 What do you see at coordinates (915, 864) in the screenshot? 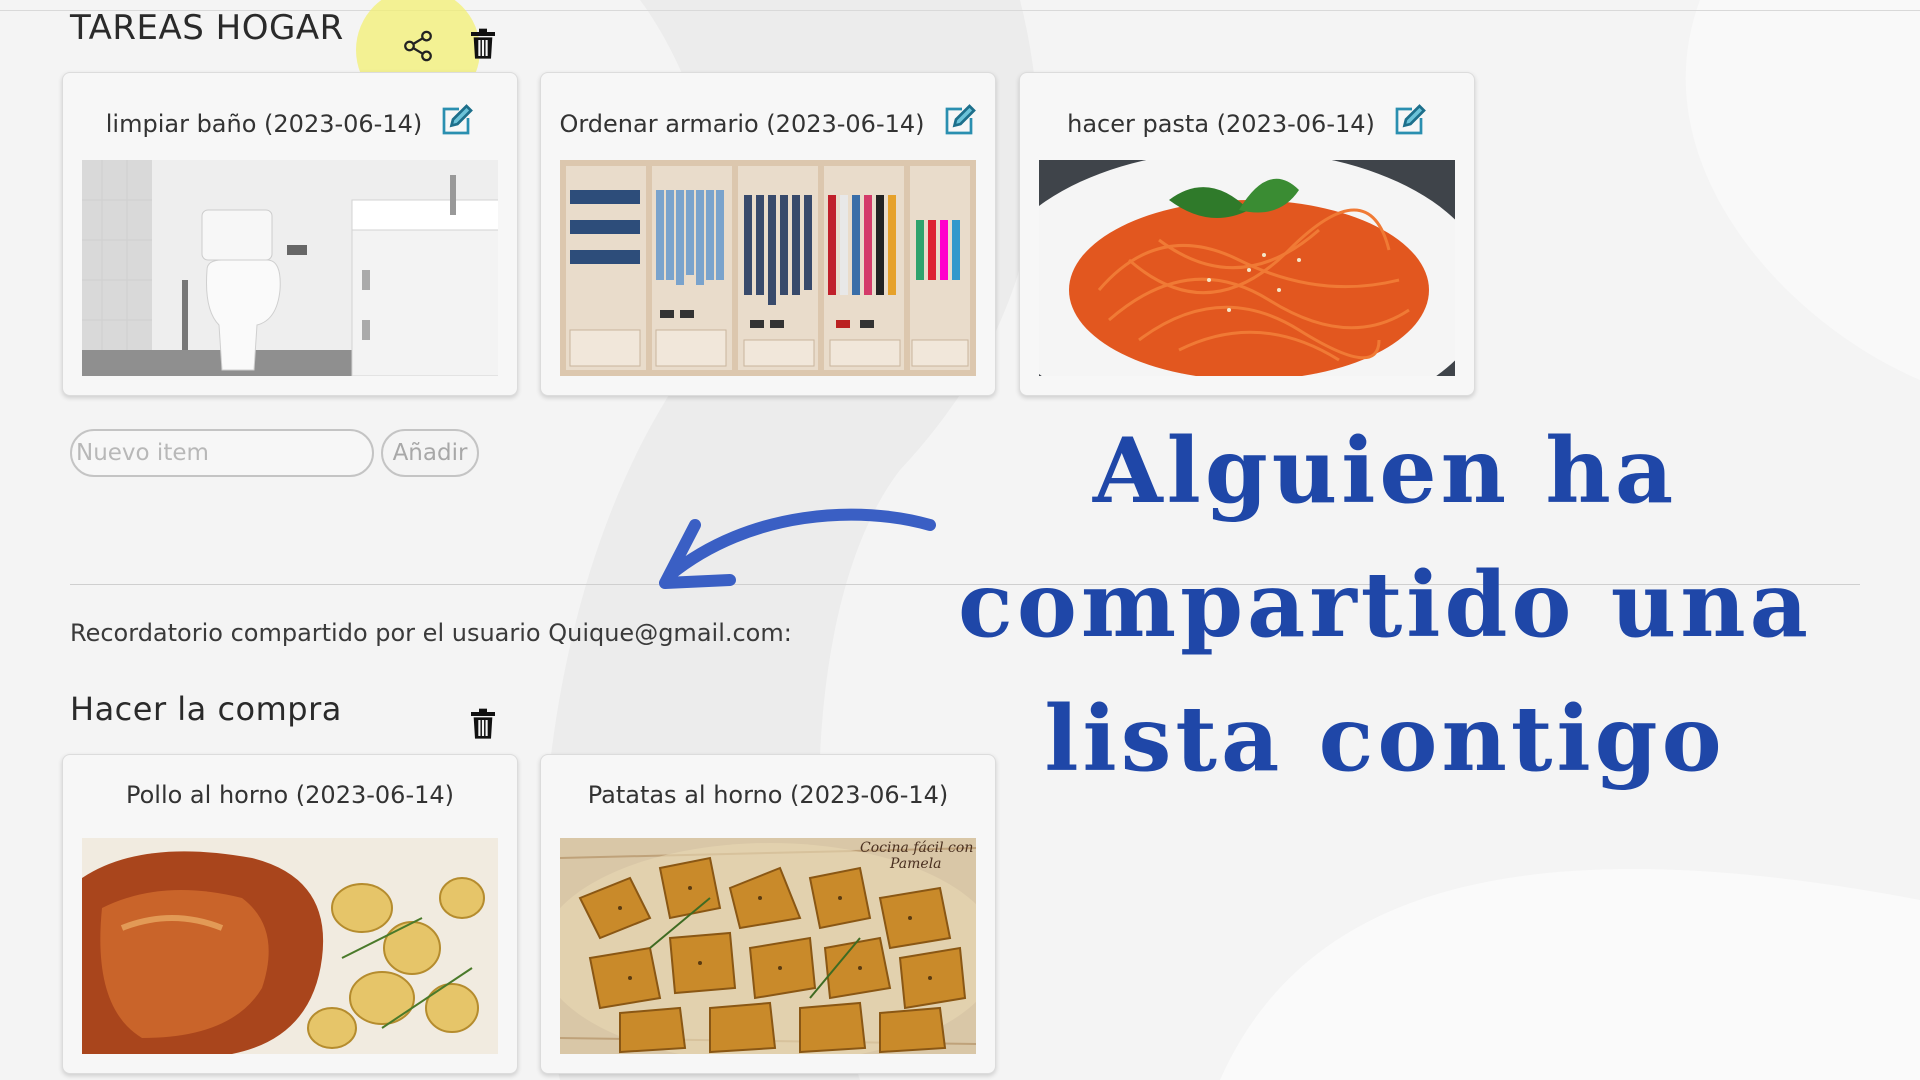
I see `watermark-line-2: Pamela` at bounding box center [915, 864].